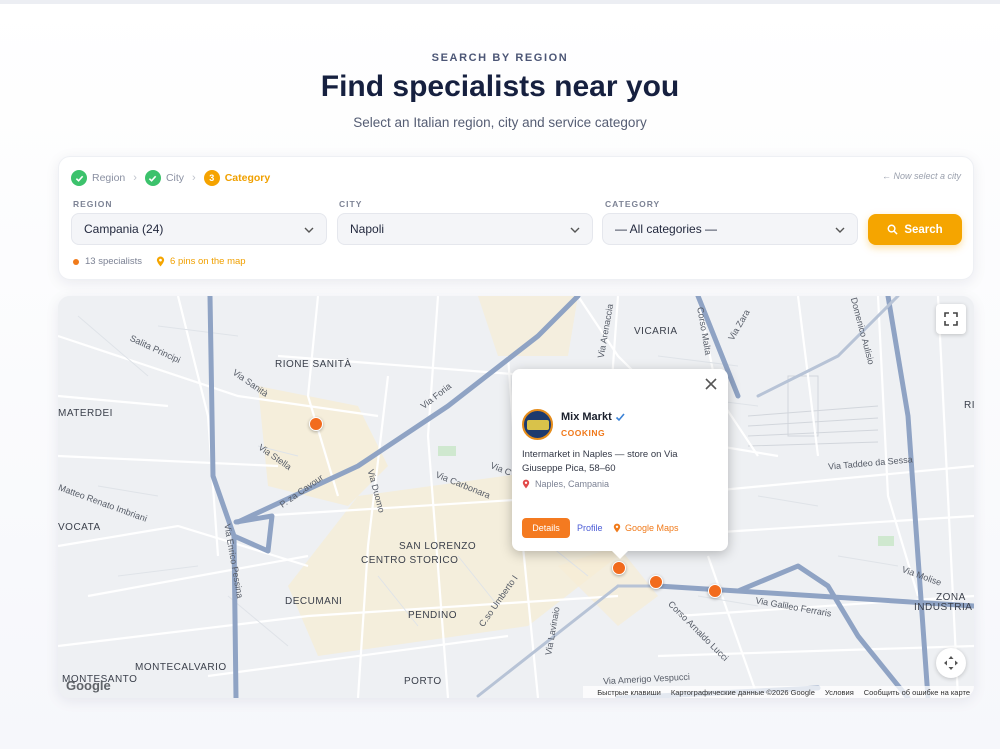 This screenshot has height=749, width=1000. Describe the element at coordinates (76, 261) in the screenshot. I see `dot-icon` at that location.